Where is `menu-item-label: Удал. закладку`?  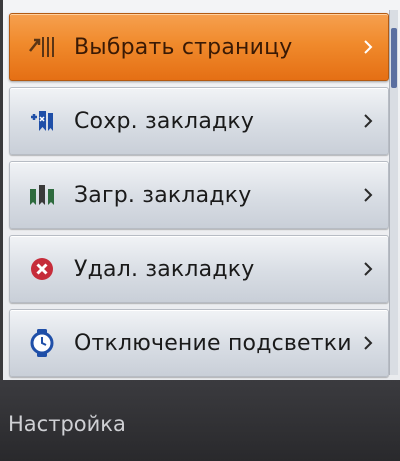
menu-item-label: Удал. закладку is located at coordinates (164, 269).